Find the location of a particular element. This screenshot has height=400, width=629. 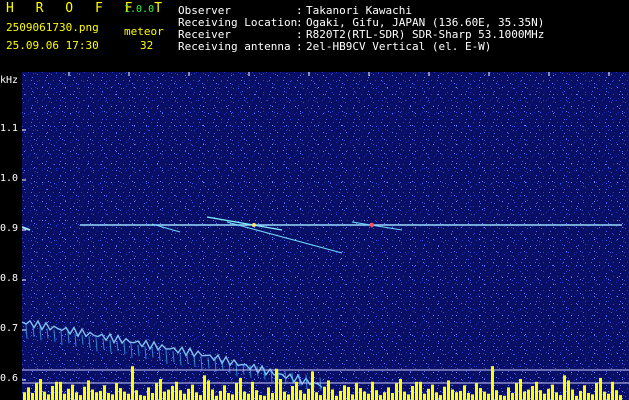

antenna-label: Receiving antenna is located at coordinates (234, 46).